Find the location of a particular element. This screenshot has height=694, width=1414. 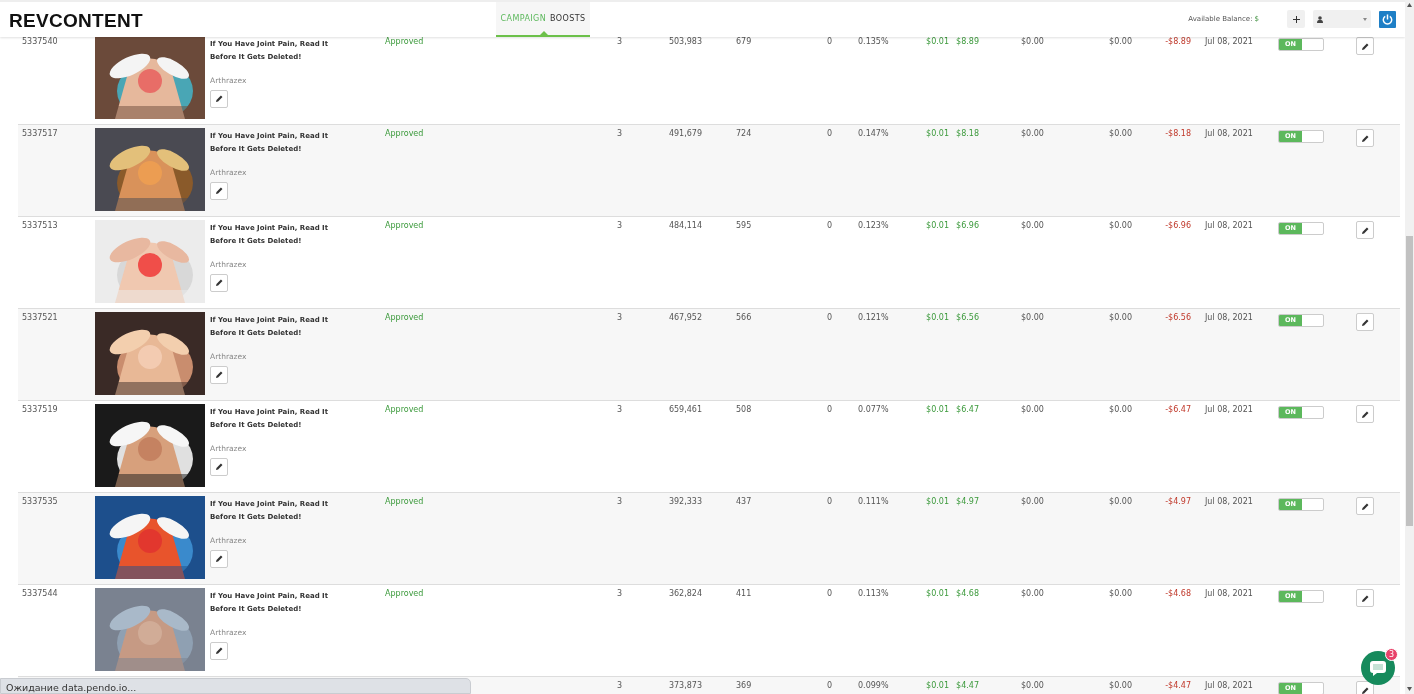

profit-cell: -$6.47 is located at coordinates (1178, 409).